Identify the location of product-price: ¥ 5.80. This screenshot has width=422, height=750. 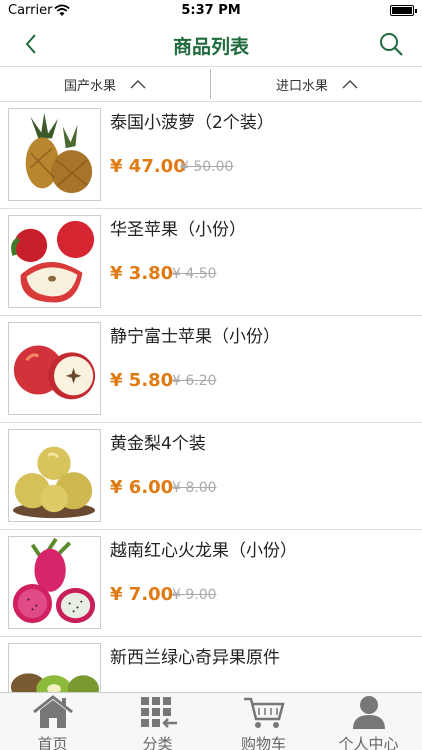
(142, 380).